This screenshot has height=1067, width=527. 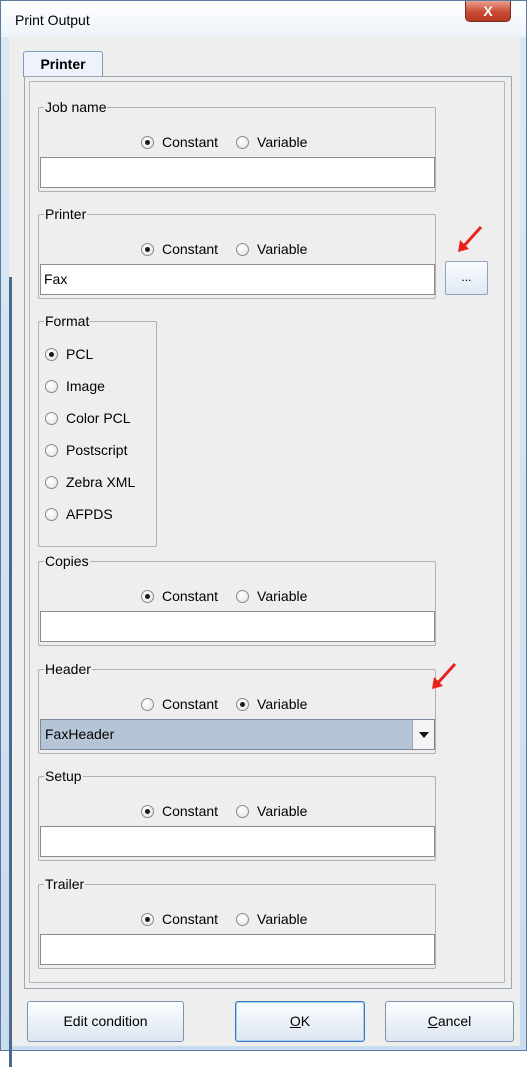 What do you see at coordinates (147, 704) in the screenshot?
I see `header-constant-radio` at bounding box center [147, 704].